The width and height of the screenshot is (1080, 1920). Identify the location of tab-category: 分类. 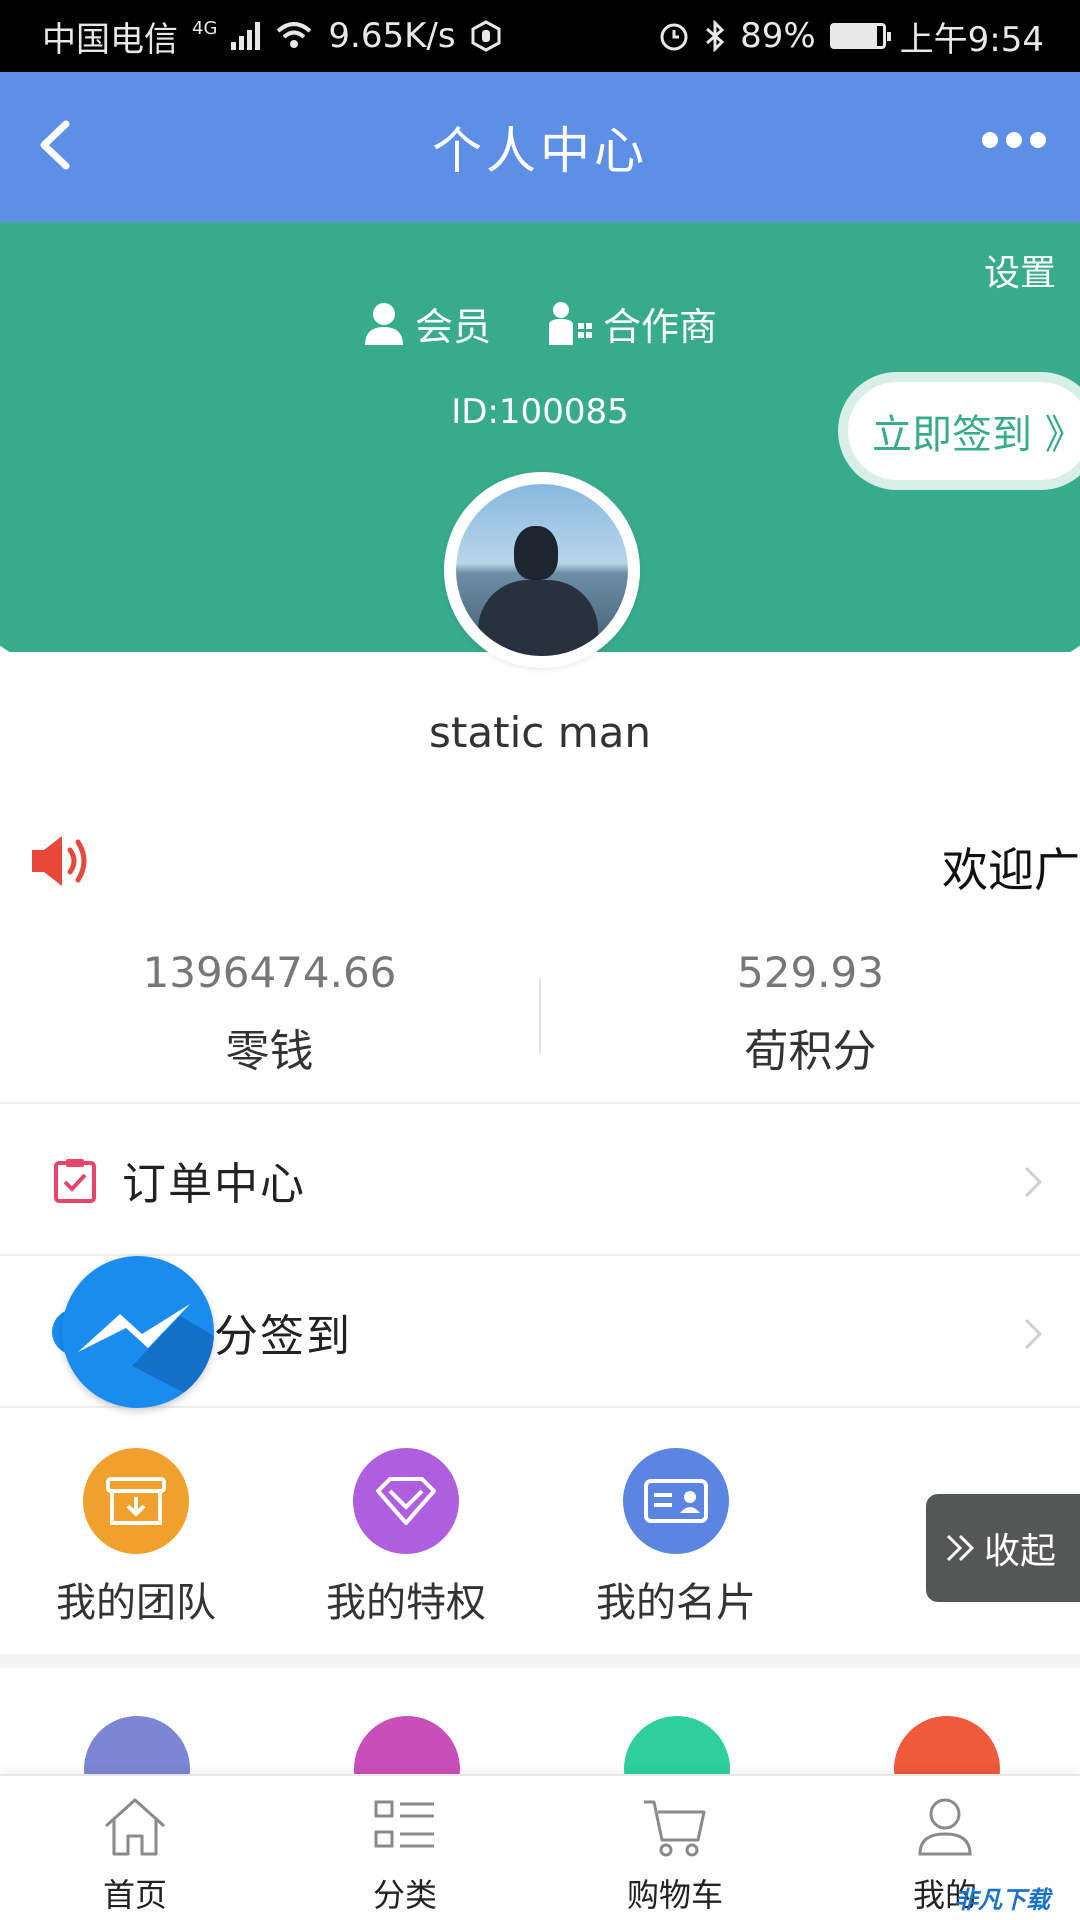
(405, 1848).